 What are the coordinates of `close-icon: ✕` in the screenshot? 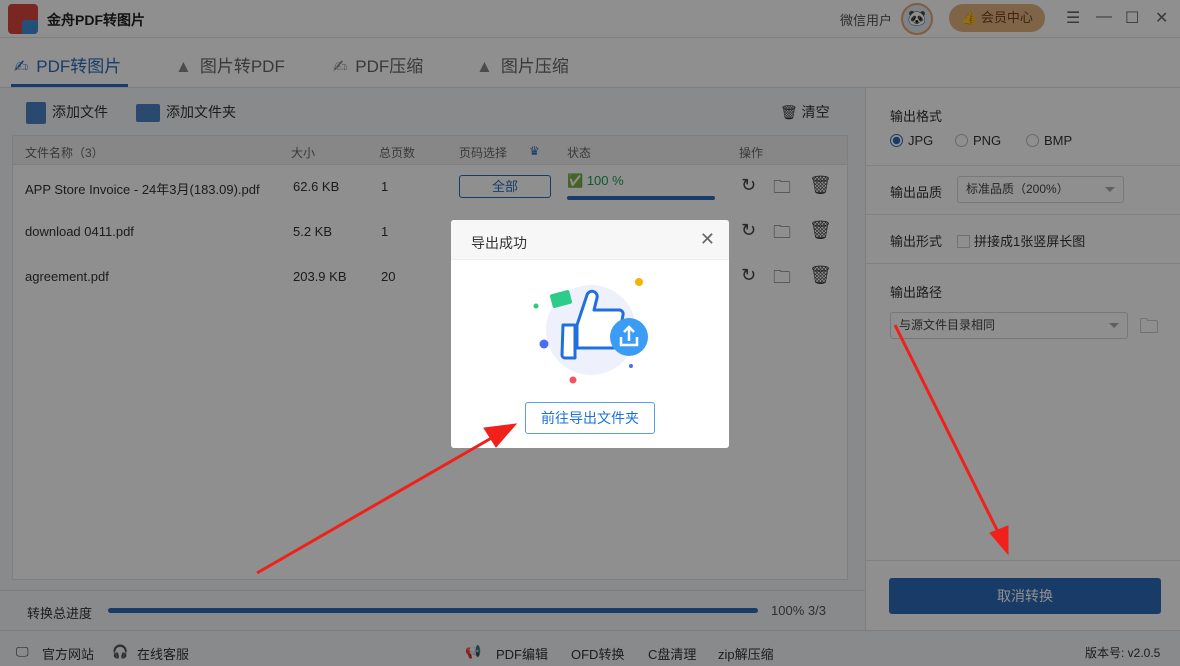 It's located at (707, 239).